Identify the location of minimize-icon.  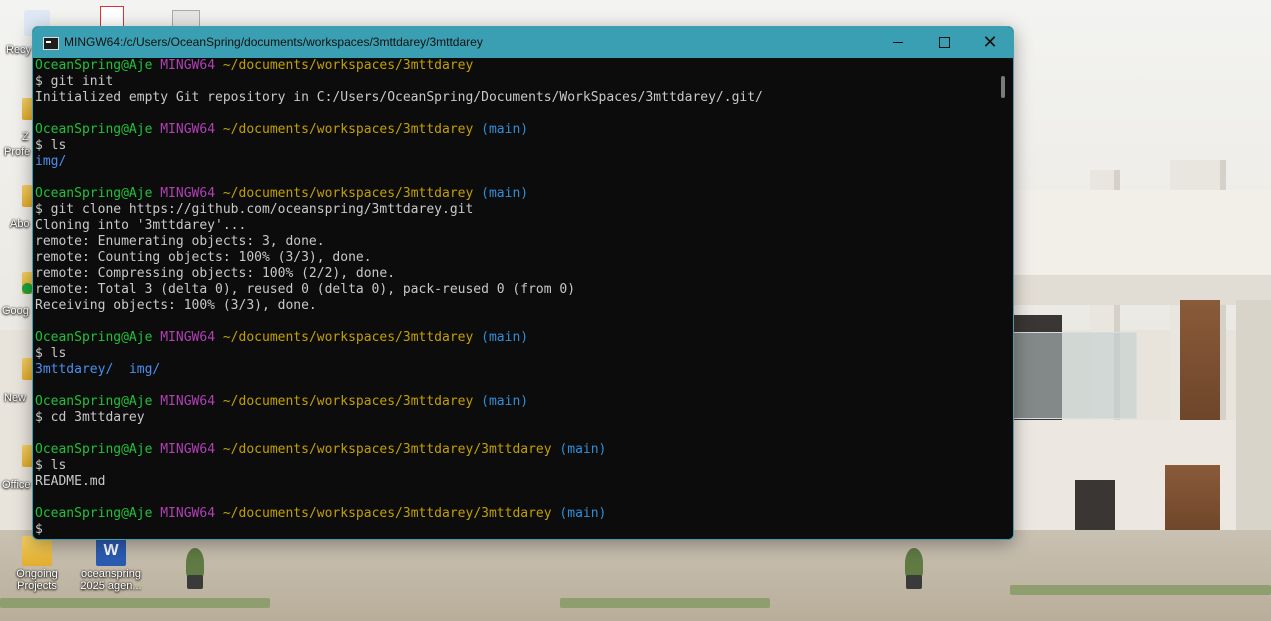
(898, 42).